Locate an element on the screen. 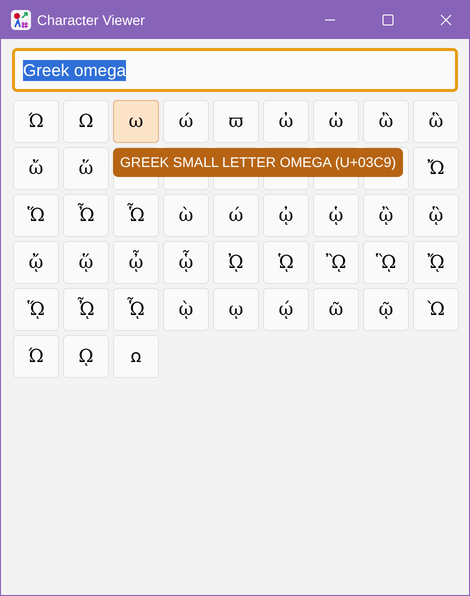 This screenshot has width=470, height=596. window-title: Character Viewer is located at coordinates (91, 20).